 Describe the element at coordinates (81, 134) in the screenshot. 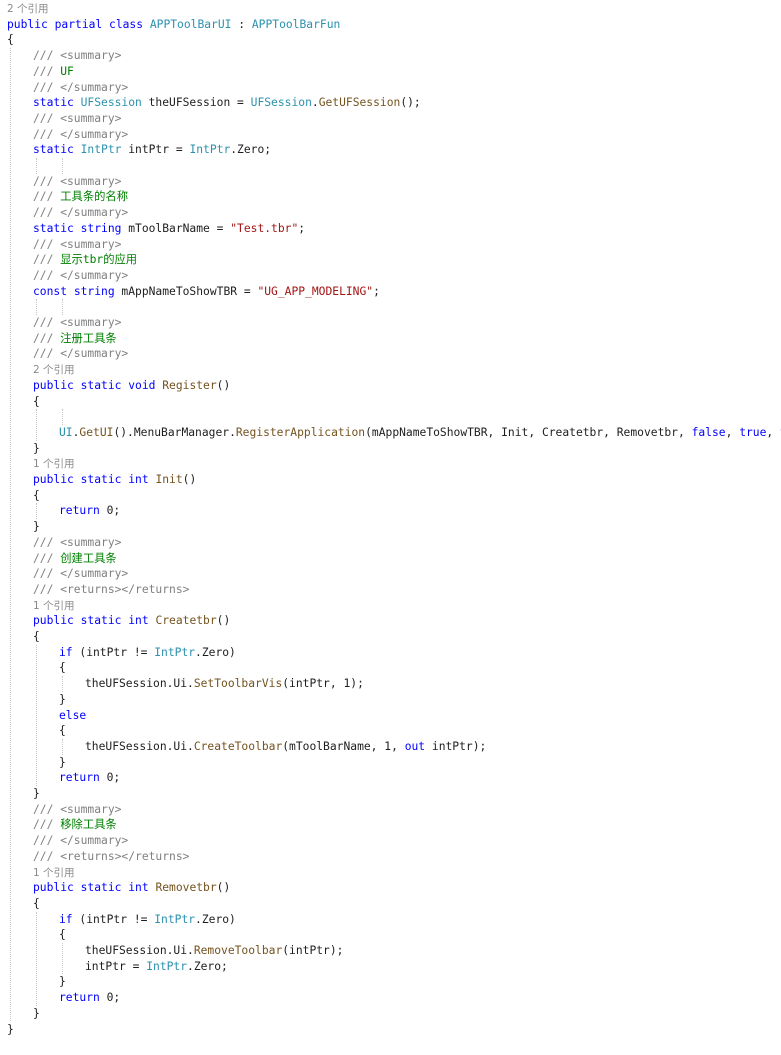

I see `code-token: /// </summary>` at that location.